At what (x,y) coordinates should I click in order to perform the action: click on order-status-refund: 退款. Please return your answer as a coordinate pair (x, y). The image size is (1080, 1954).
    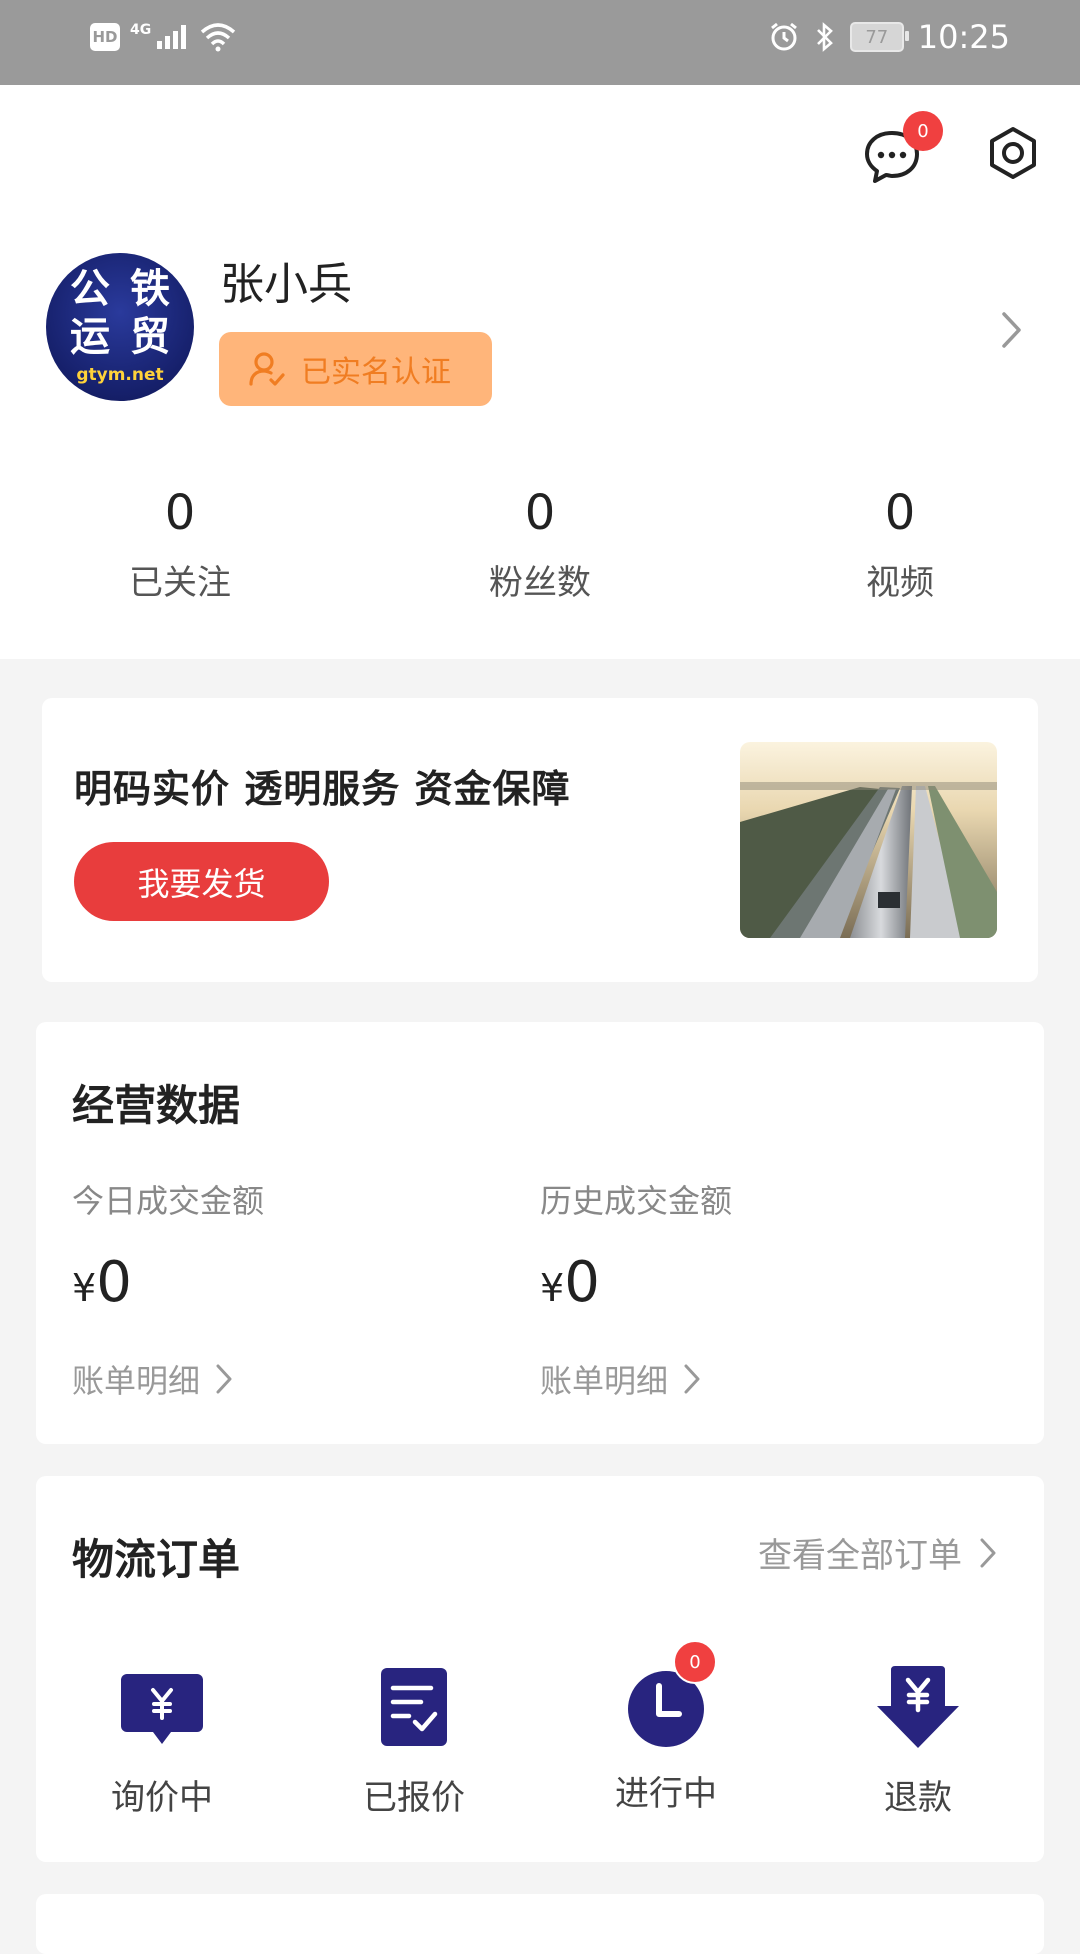
    Looking at the image, I should click on (918, 1740).